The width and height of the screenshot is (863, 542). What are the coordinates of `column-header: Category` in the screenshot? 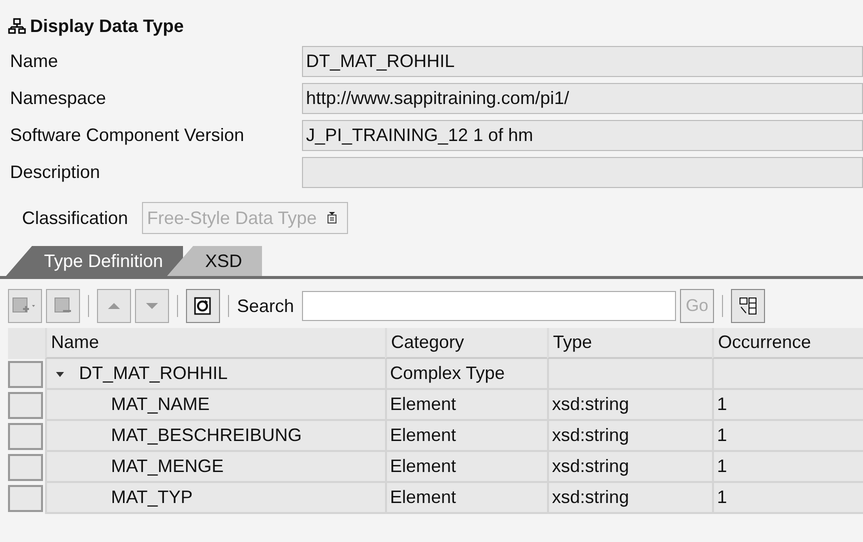 It's located at (466, 343).